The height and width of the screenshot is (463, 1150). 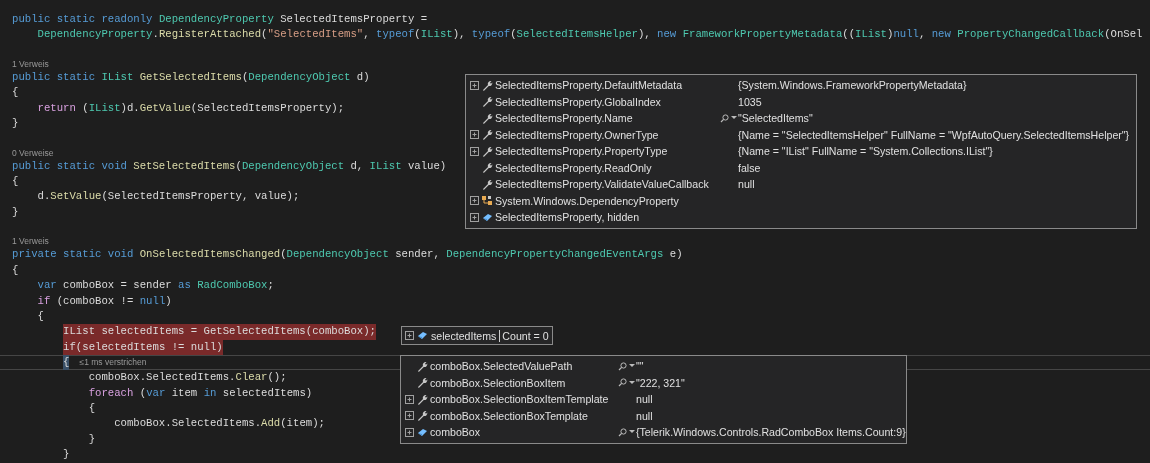 I want to click on variable-value: {Telerik.Windows.Controls.RadComboBox Items.Count:9}, so click(x=771, y=432).